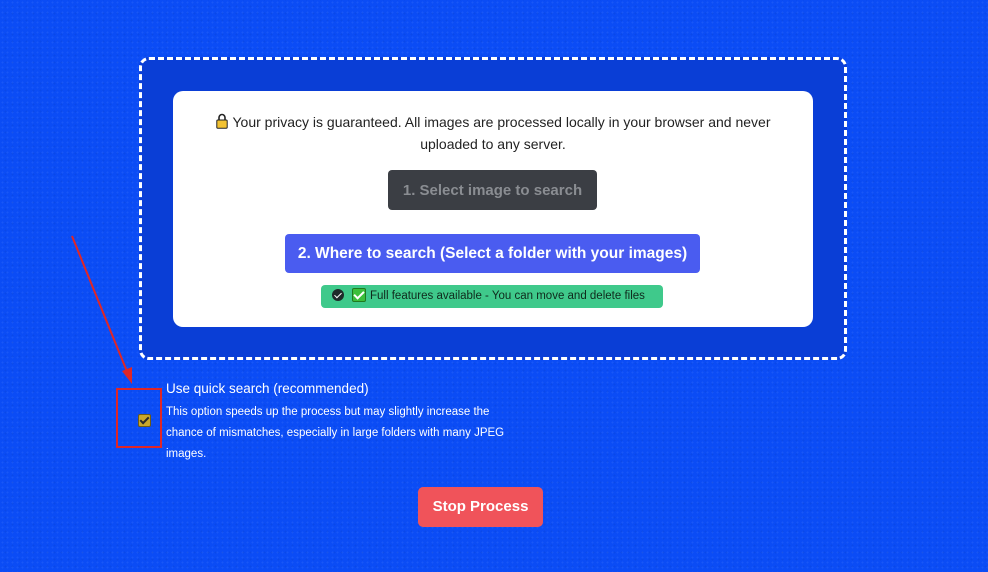 The width and height of the screenshot is (988, 572). What do you see at coordinates (144, 420) in the screenshot?
I see `quick-search-checkbox` at bounding box center [144, 420].